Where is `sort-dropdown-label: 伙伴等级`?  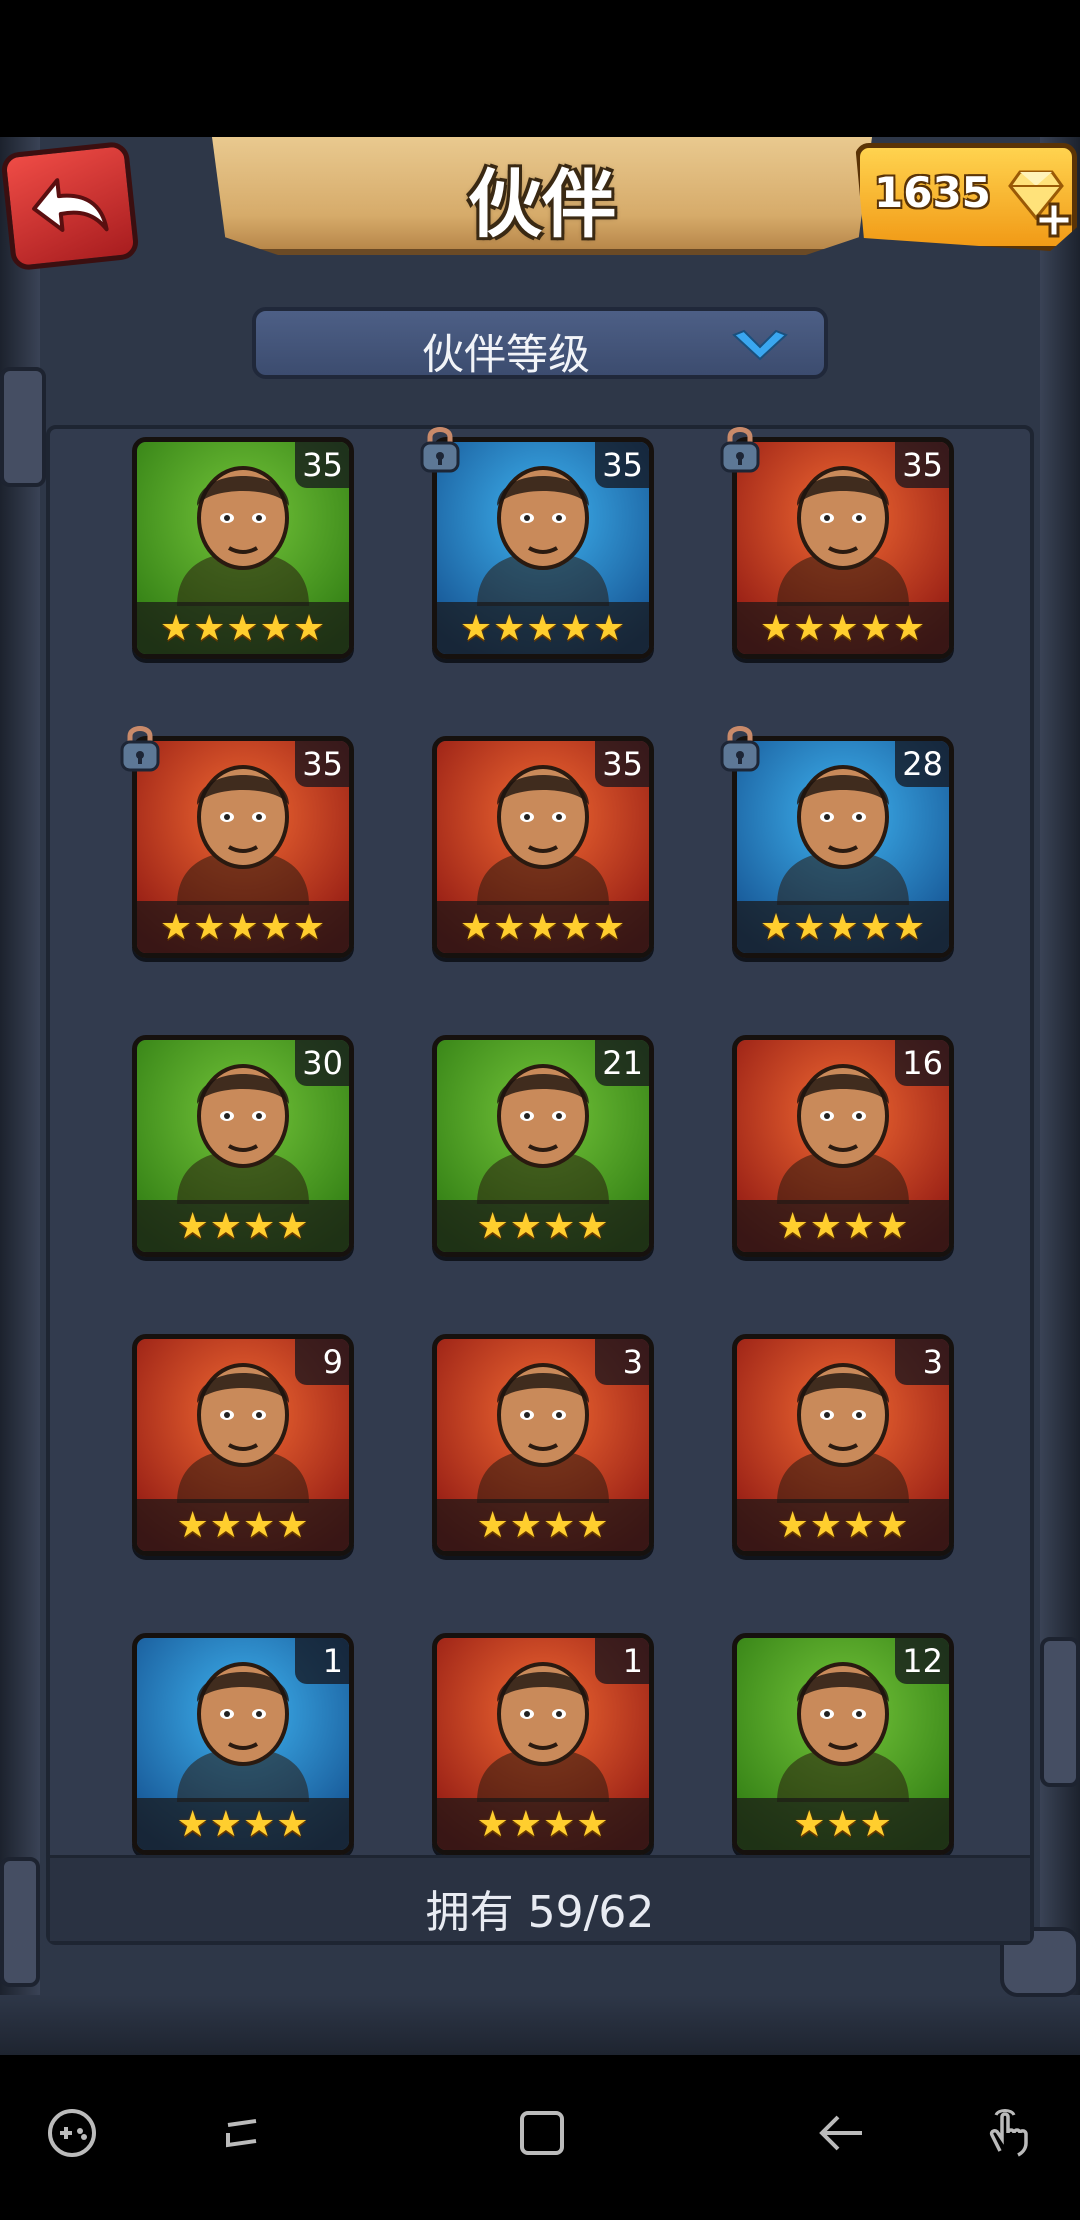 sort-dropdown-label: 伙伴等级 is located at coordinates (505, 354).